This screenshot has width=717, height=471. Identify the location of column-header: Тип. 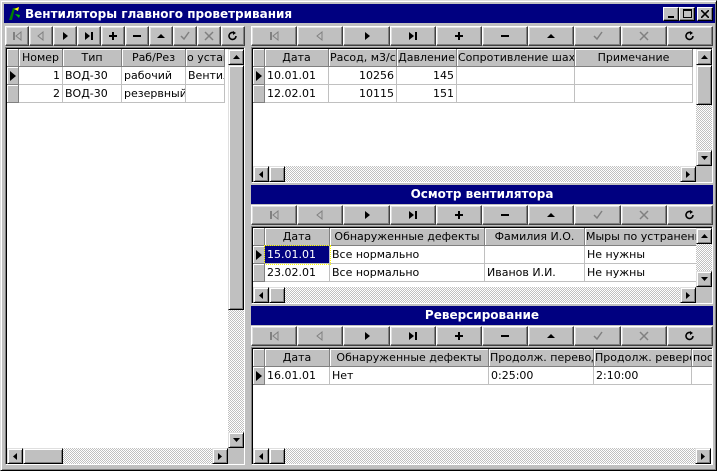
(92, 58).